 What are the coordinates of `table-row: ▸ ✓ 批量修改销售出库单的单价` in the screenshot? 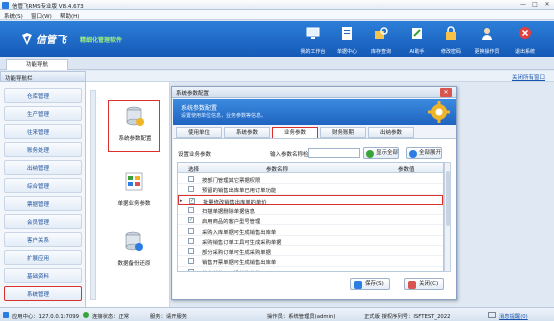 It's located at (310, 200).